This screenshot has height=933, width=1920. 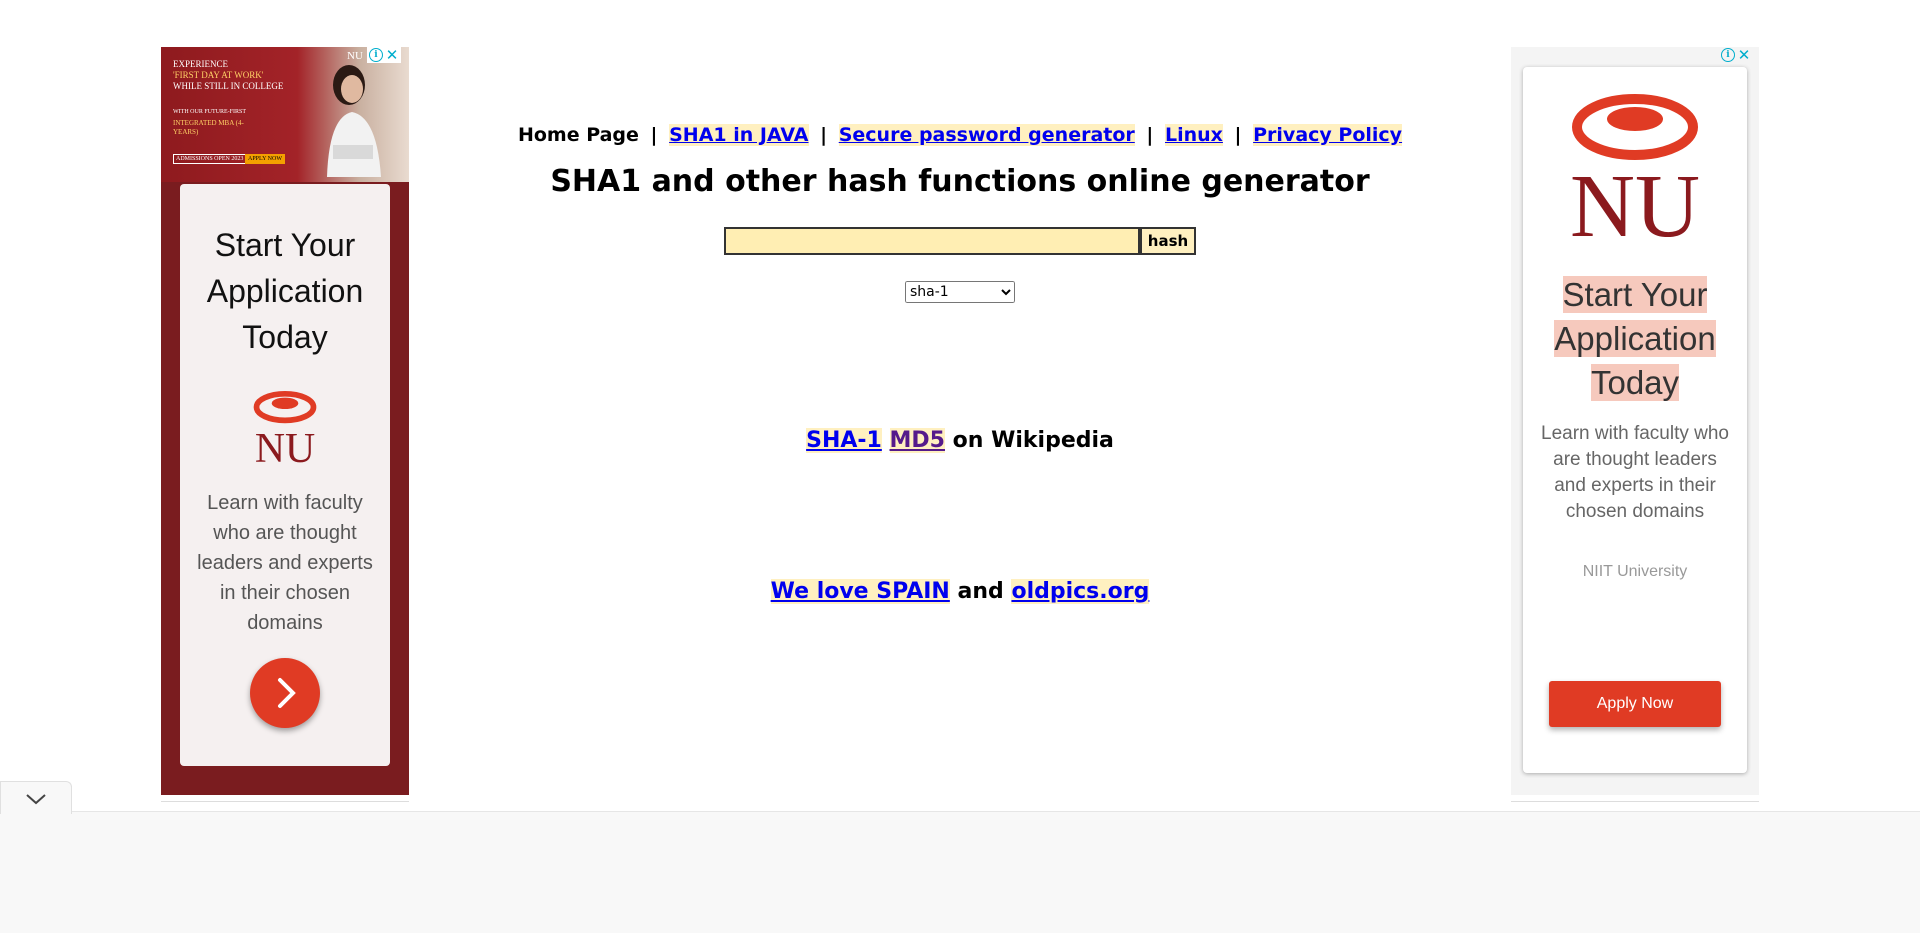 I want to click on next-button, so click(x=285, y=693).